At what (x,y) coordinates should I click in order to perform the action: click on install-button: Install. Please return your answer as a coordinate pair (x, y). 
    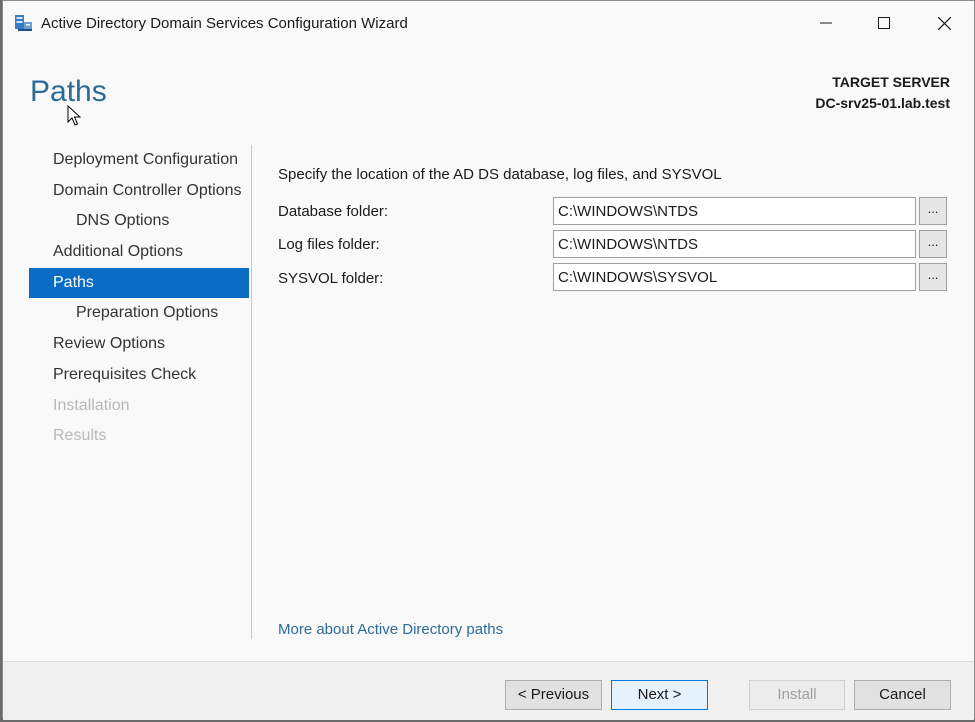
    Looking at the image, I should click on (797, 695).